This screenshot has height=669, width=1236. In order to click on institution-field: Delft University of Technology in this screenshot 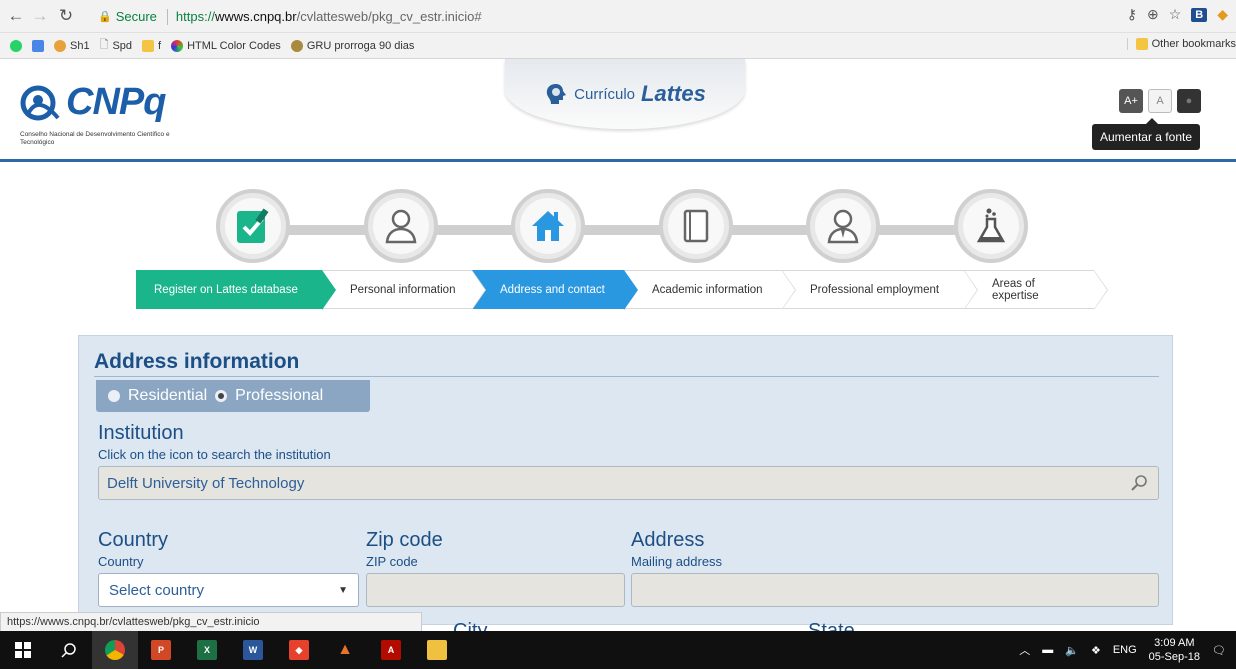, I will do `click(628, 483)`.